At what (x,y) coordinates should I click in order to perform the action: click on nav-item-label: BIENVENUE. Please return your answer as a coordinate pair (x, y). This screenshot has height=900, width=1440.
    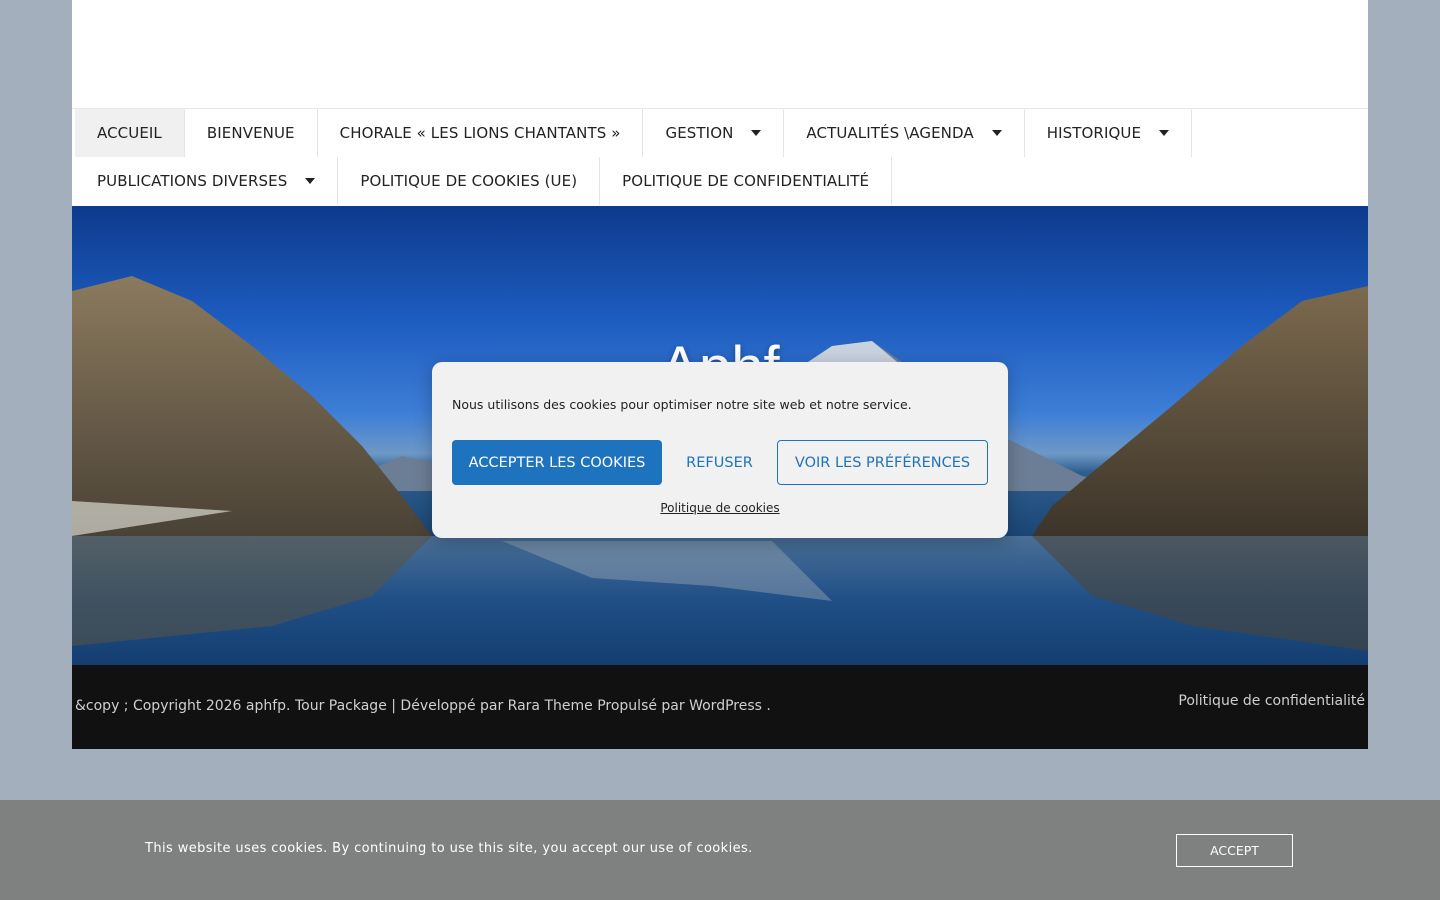
    Looking at the image, I should click on (250, 133).